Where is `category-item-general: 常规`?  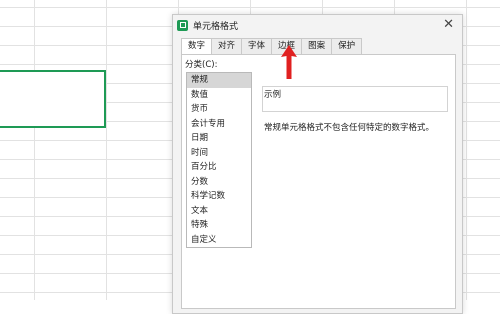 category-item-general: 常规 is located at coordinates (219, 80).